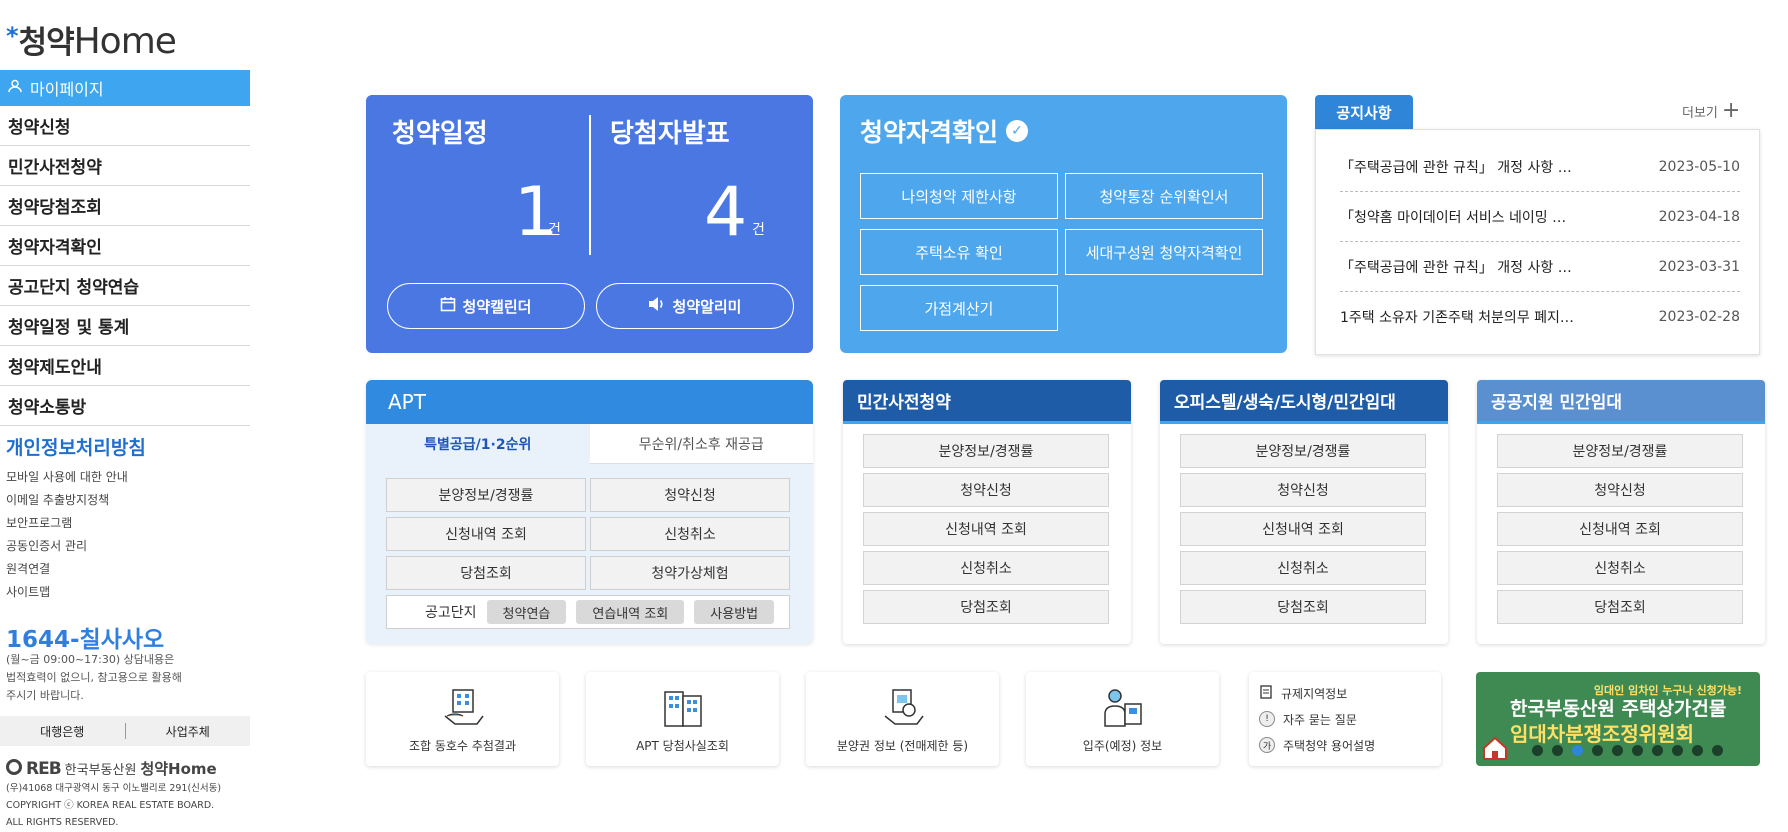 The image size is (1788, 832). Describe the element at coordinates (670, 131) in the screenshot. I see `winners-title: 당첨자발표` at that location.